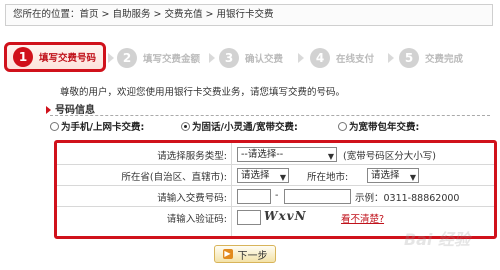 The width and height of the screenshot is (500, 270). Describe the element at coordinates (227, 254) in the screenshot. I see `arrow-right-icon: ▶` at that location.